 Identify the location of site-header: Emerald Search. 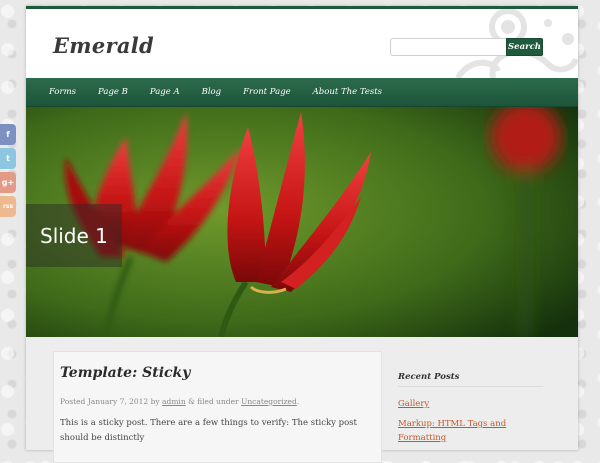
(302, 43).